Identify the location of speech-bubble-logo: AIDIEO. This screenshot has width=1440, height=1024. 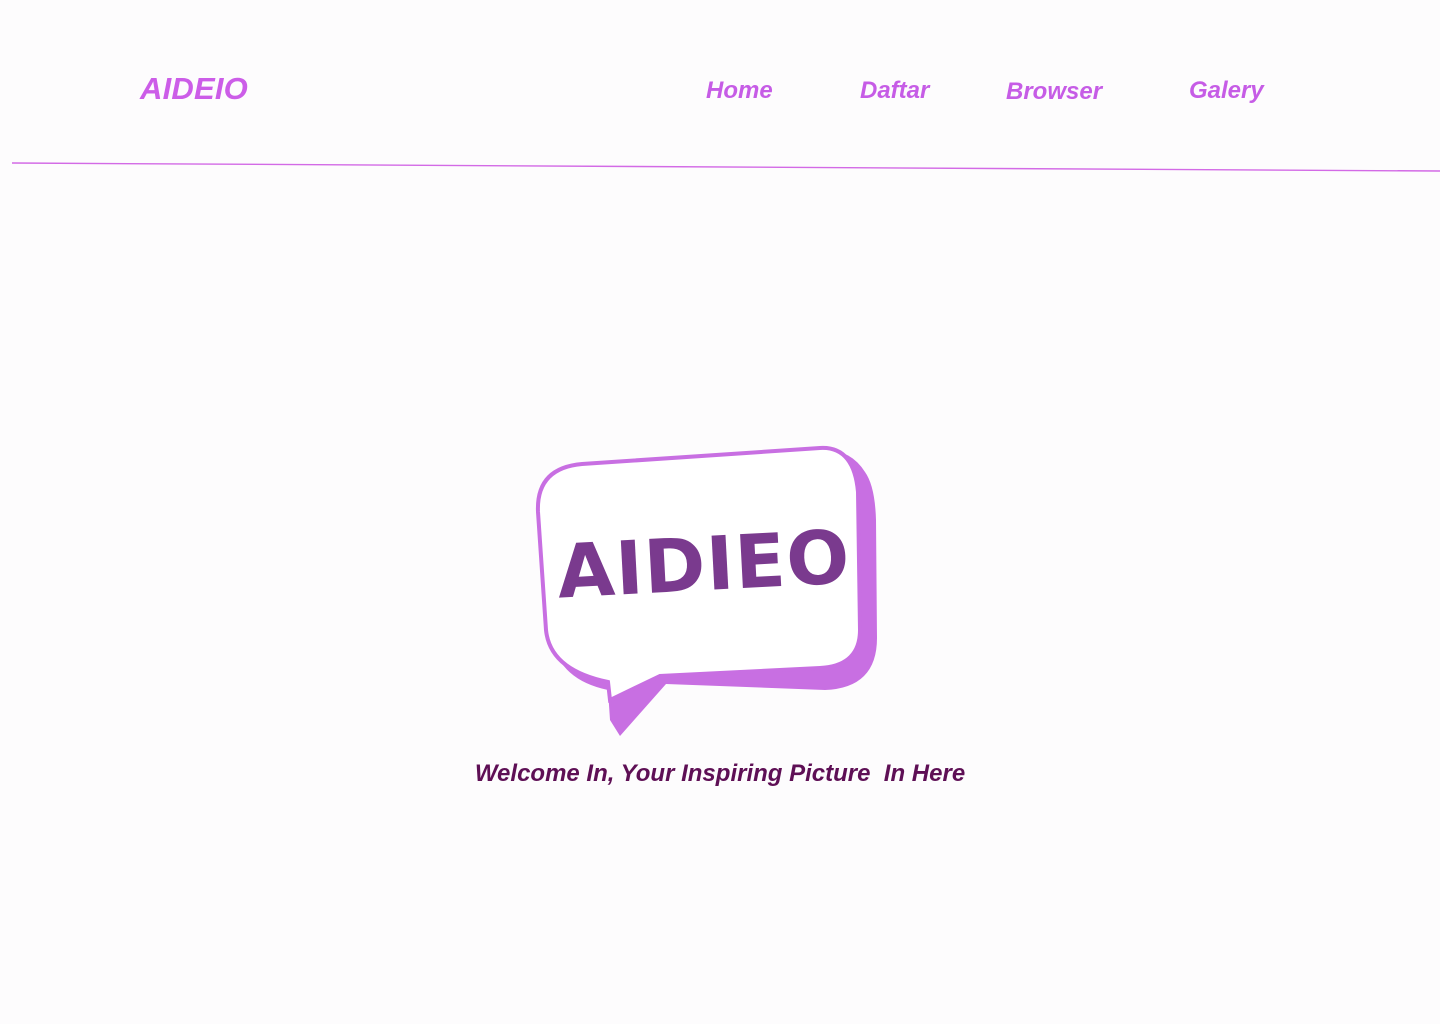
(710, 590).